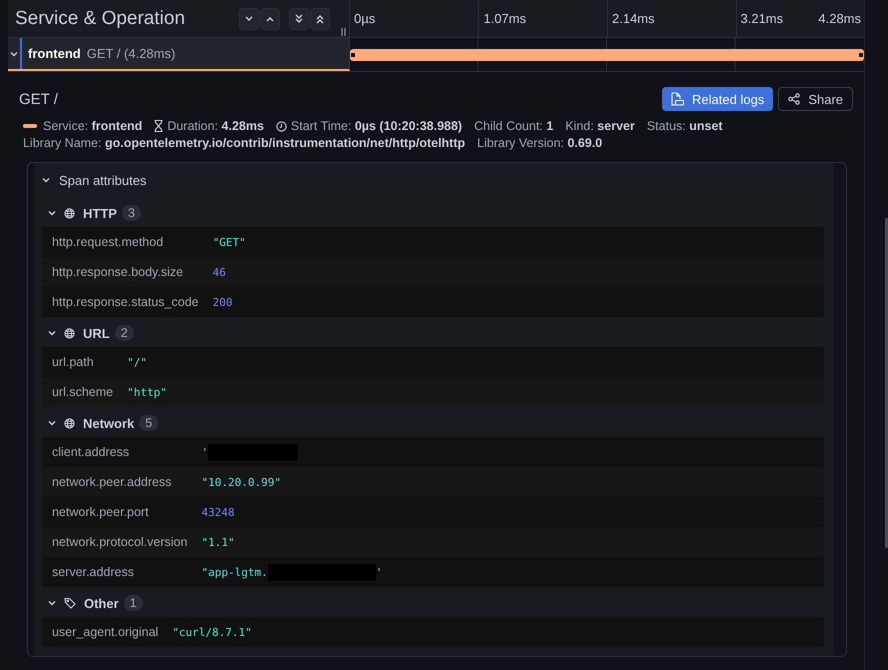 The image size is (888, 670). I want to click on attribute-value: 200, so click(222, 302).